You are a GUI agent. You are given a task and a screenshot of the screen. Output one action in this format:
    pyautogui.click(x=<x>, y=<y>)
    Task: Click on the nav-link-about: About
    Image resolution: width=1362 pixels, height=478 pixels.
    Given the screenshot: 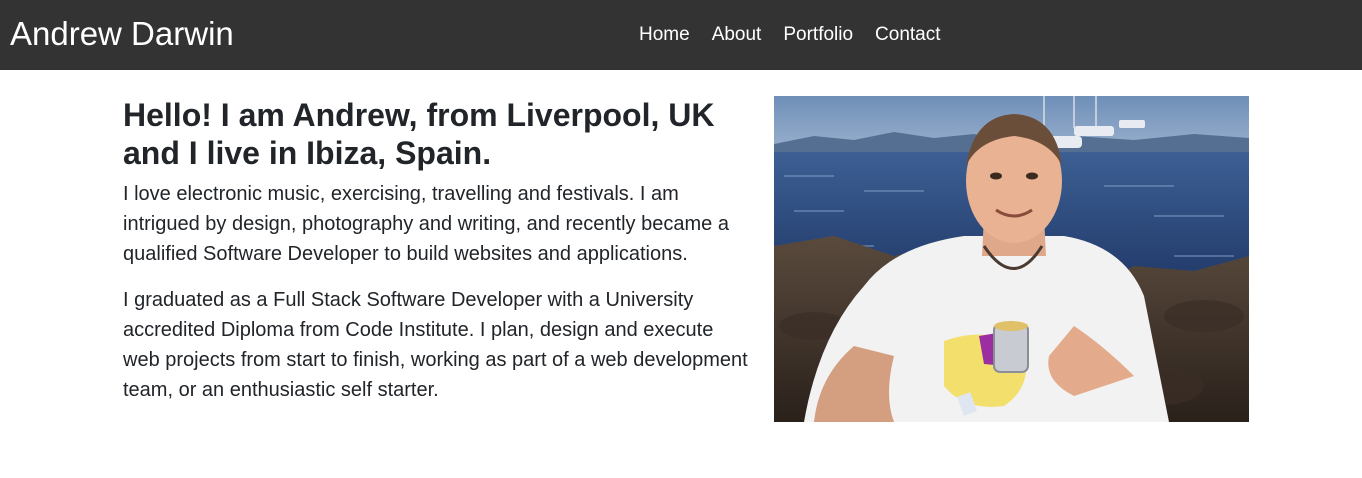 What is the action you would take?
    pyautogui.click(x=737, y=35)
    